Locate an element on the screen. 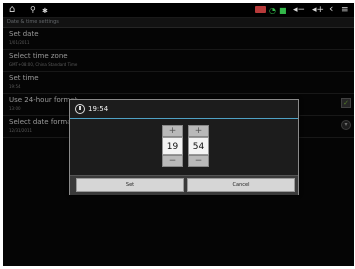 This screenshot has width=355, height=269. volume-down-icon: ◂− is located at coordinates (299, 10).